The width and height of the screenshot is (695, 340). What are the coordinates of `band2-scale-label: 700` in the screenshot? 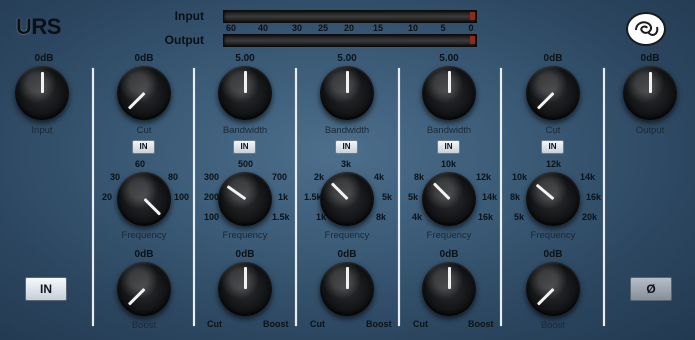 It's located at (280, 177).